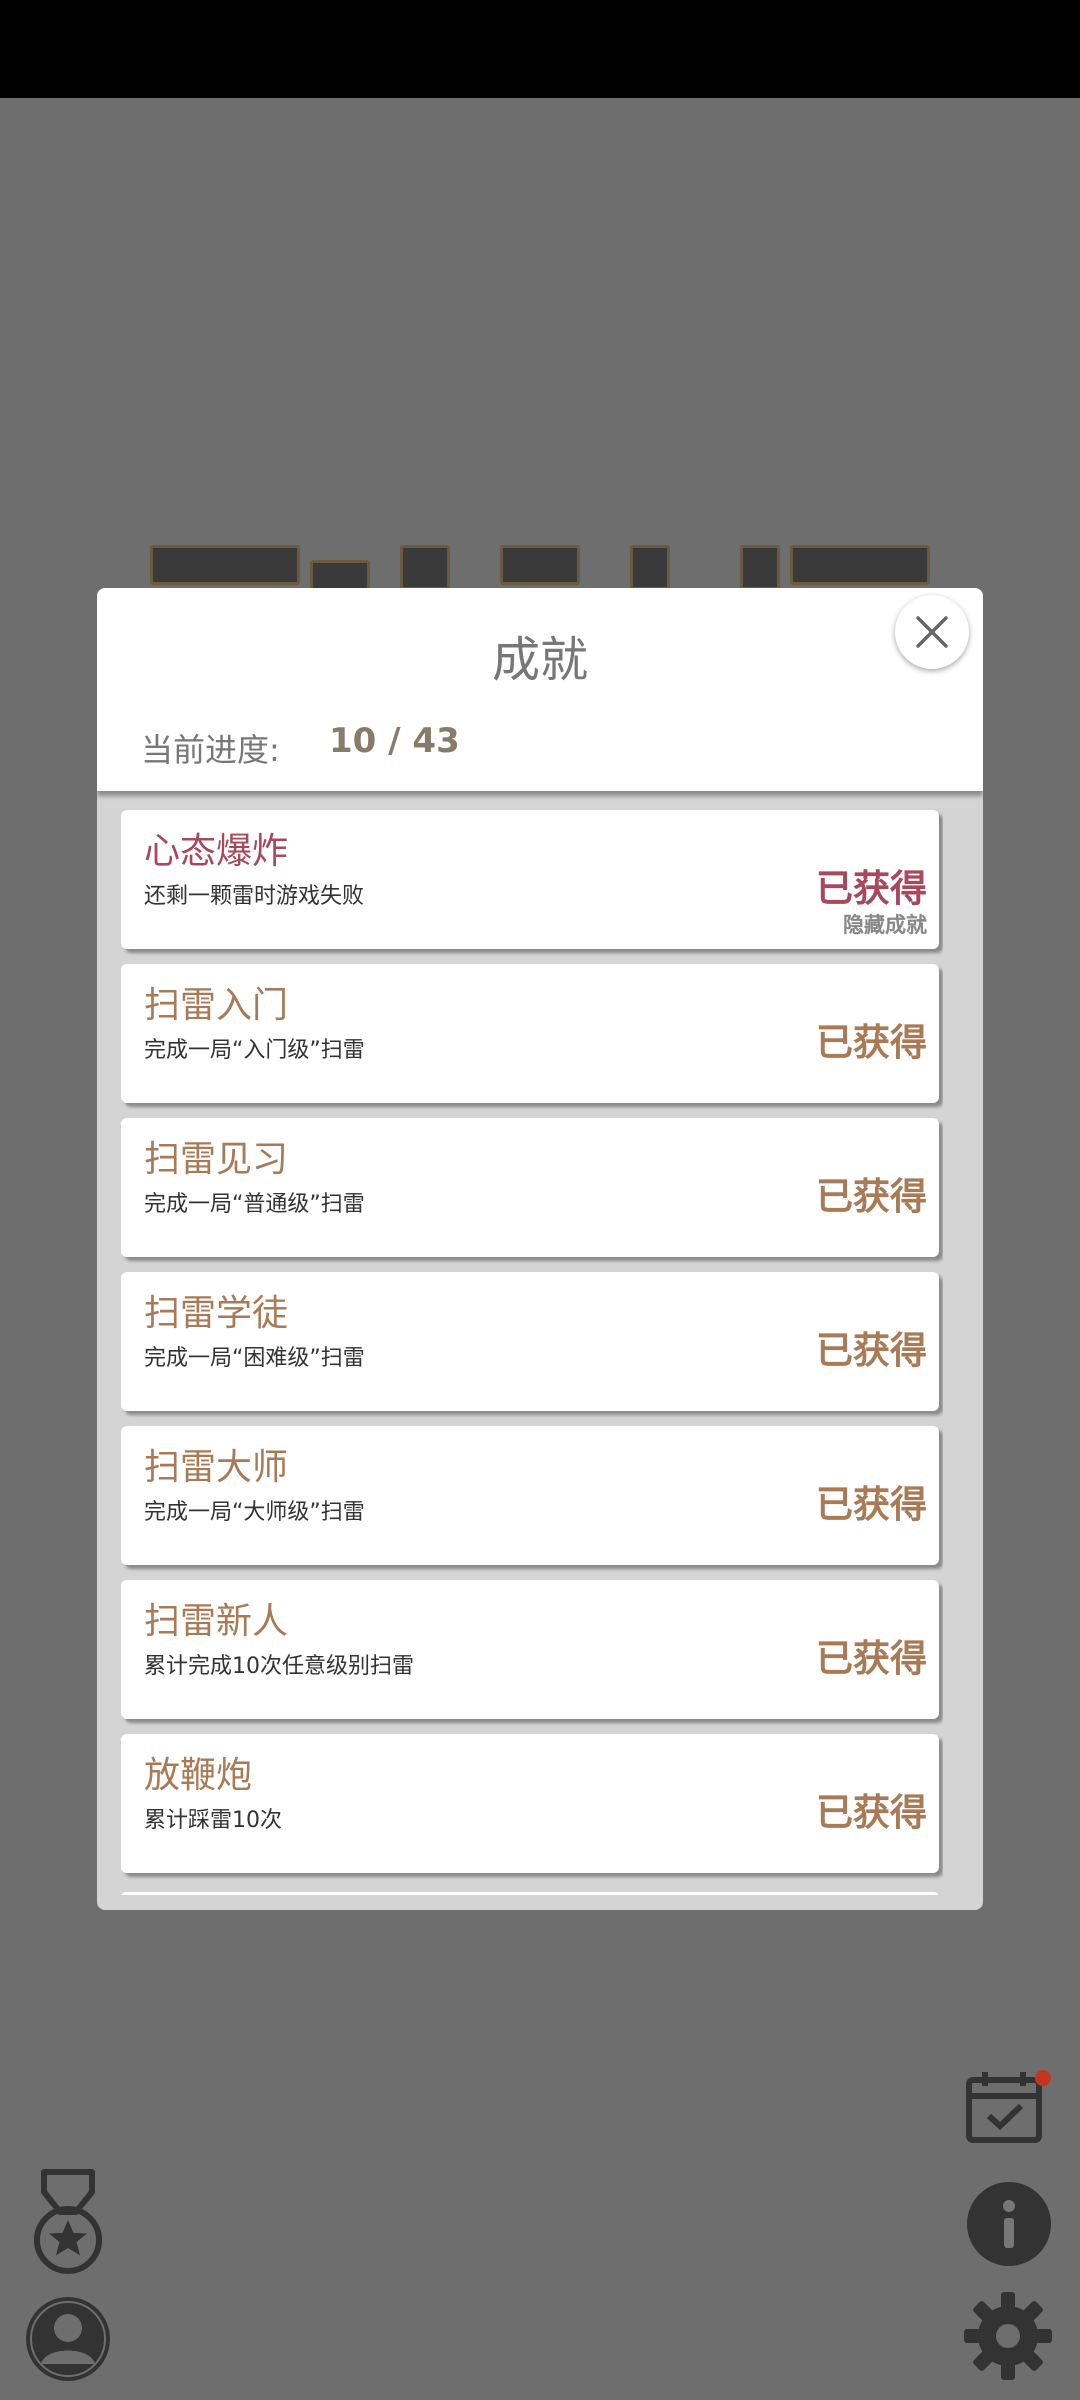 This screenshot has height=2400, width=1080. What do you see at coordinates (216, 1313) in the screenshot?
I see `achievement-title: 扫雷学徒` at bounding box center [216, 1313].